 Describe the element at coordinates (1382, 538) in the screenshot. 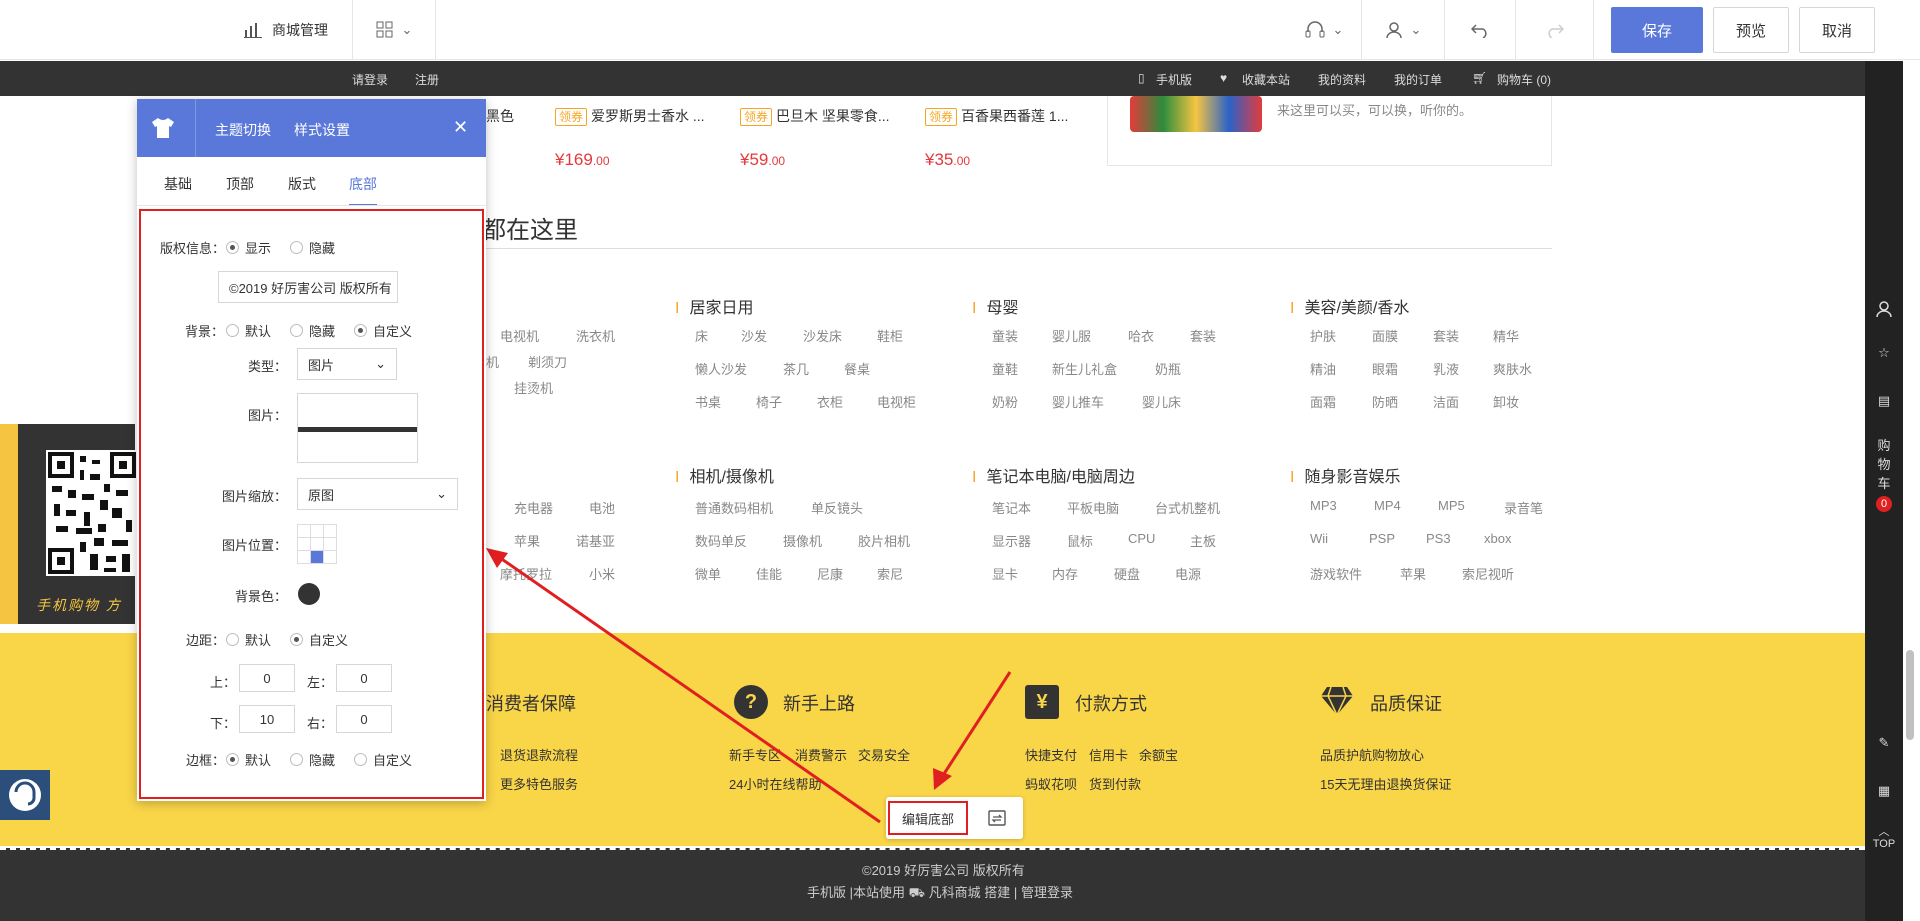

I see `category-link: PSP` at that location.